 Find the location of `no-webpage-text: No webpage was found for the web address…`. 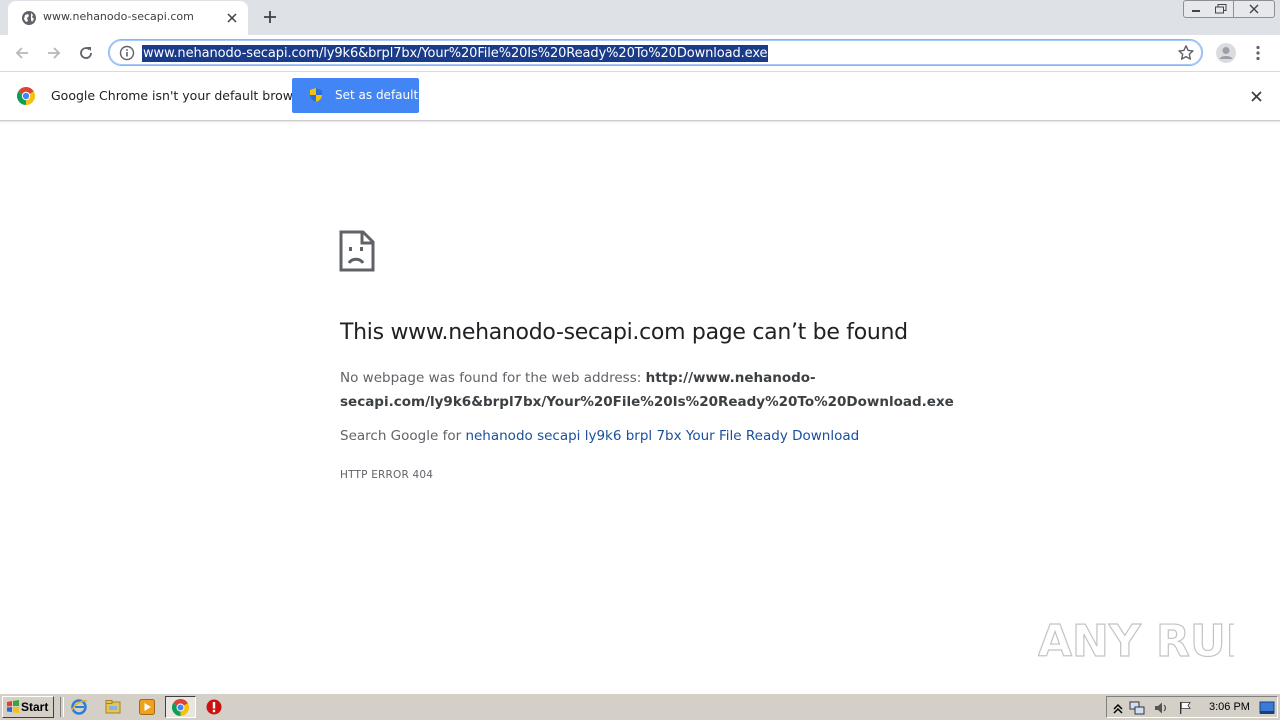

no-webpage-text: No webpage was found for the web address… is located at coordinates (493, 378).